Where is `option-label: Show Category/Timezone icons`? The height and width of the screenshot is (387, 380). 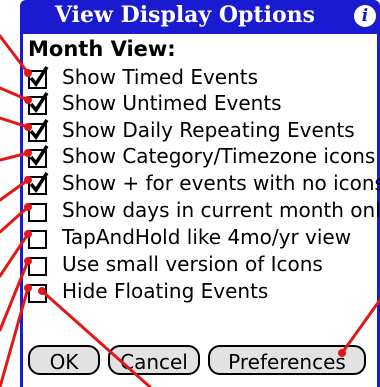 option-label: Show Category/Timezone icons is located at coordinates (219, 156).